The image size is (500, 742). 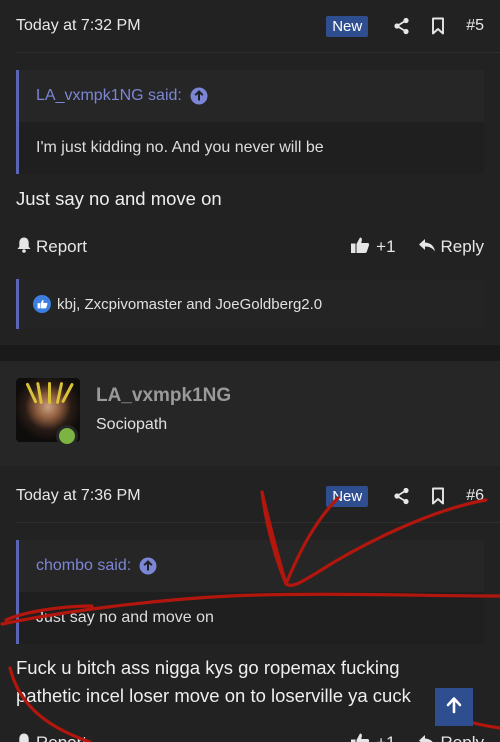 I want to click on arrow-up-icon, so click(x=454, y=707).